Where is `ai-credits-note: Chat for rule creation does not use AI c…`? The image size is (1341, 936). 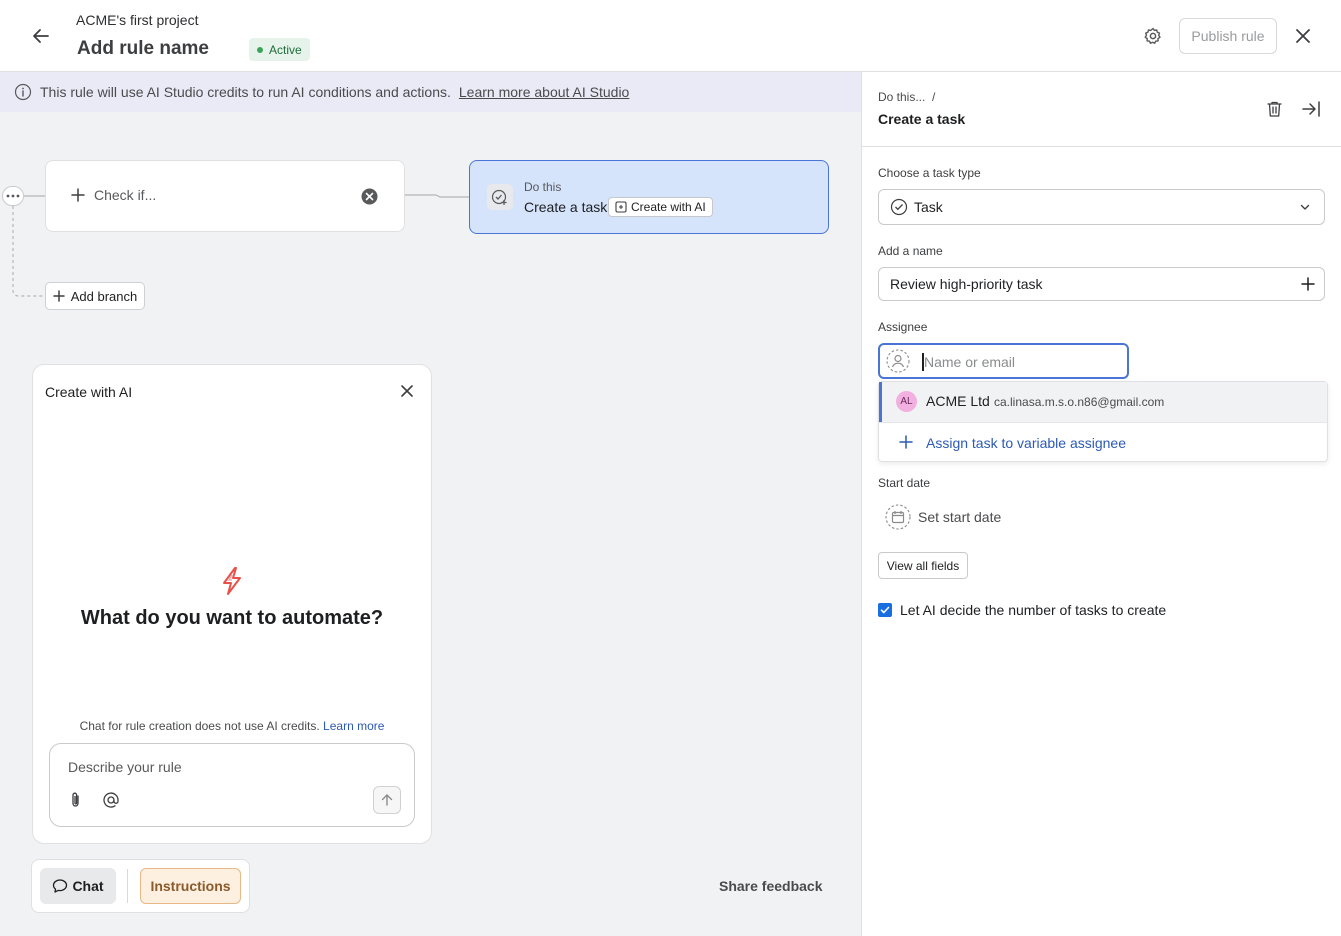 ai-credits-note: Chat for rule creation does not use AI c… is located at coordinates (232, 726).